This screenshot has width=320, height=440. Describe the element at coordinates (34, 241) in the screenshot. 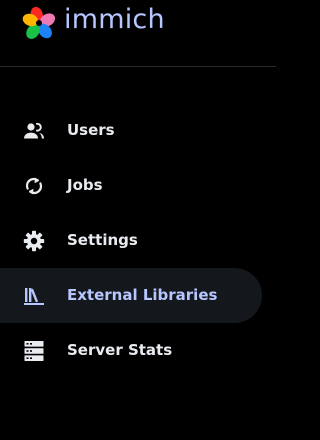

I see `gear-icon` at that location.